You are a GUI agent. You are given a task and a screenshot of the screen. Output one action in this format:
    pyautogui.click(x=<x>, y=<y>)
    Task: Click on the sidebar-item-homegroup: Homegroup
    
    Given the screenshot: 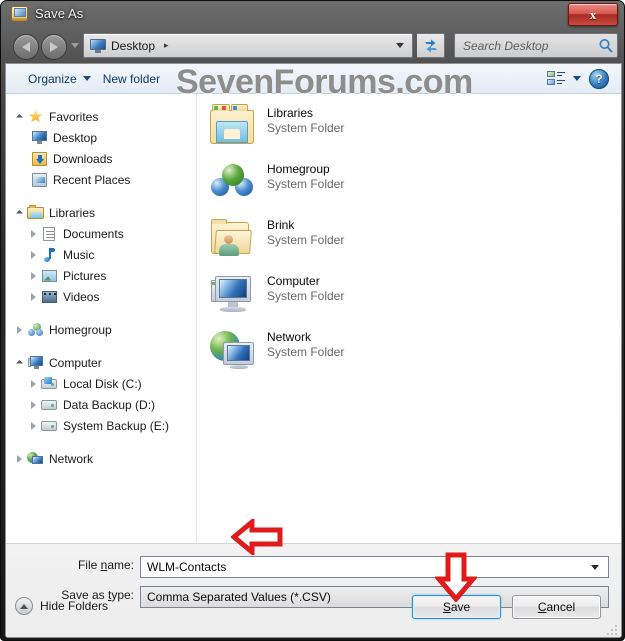 What is the action you would take?
    pyautogui.click(x=101, y=329)
    